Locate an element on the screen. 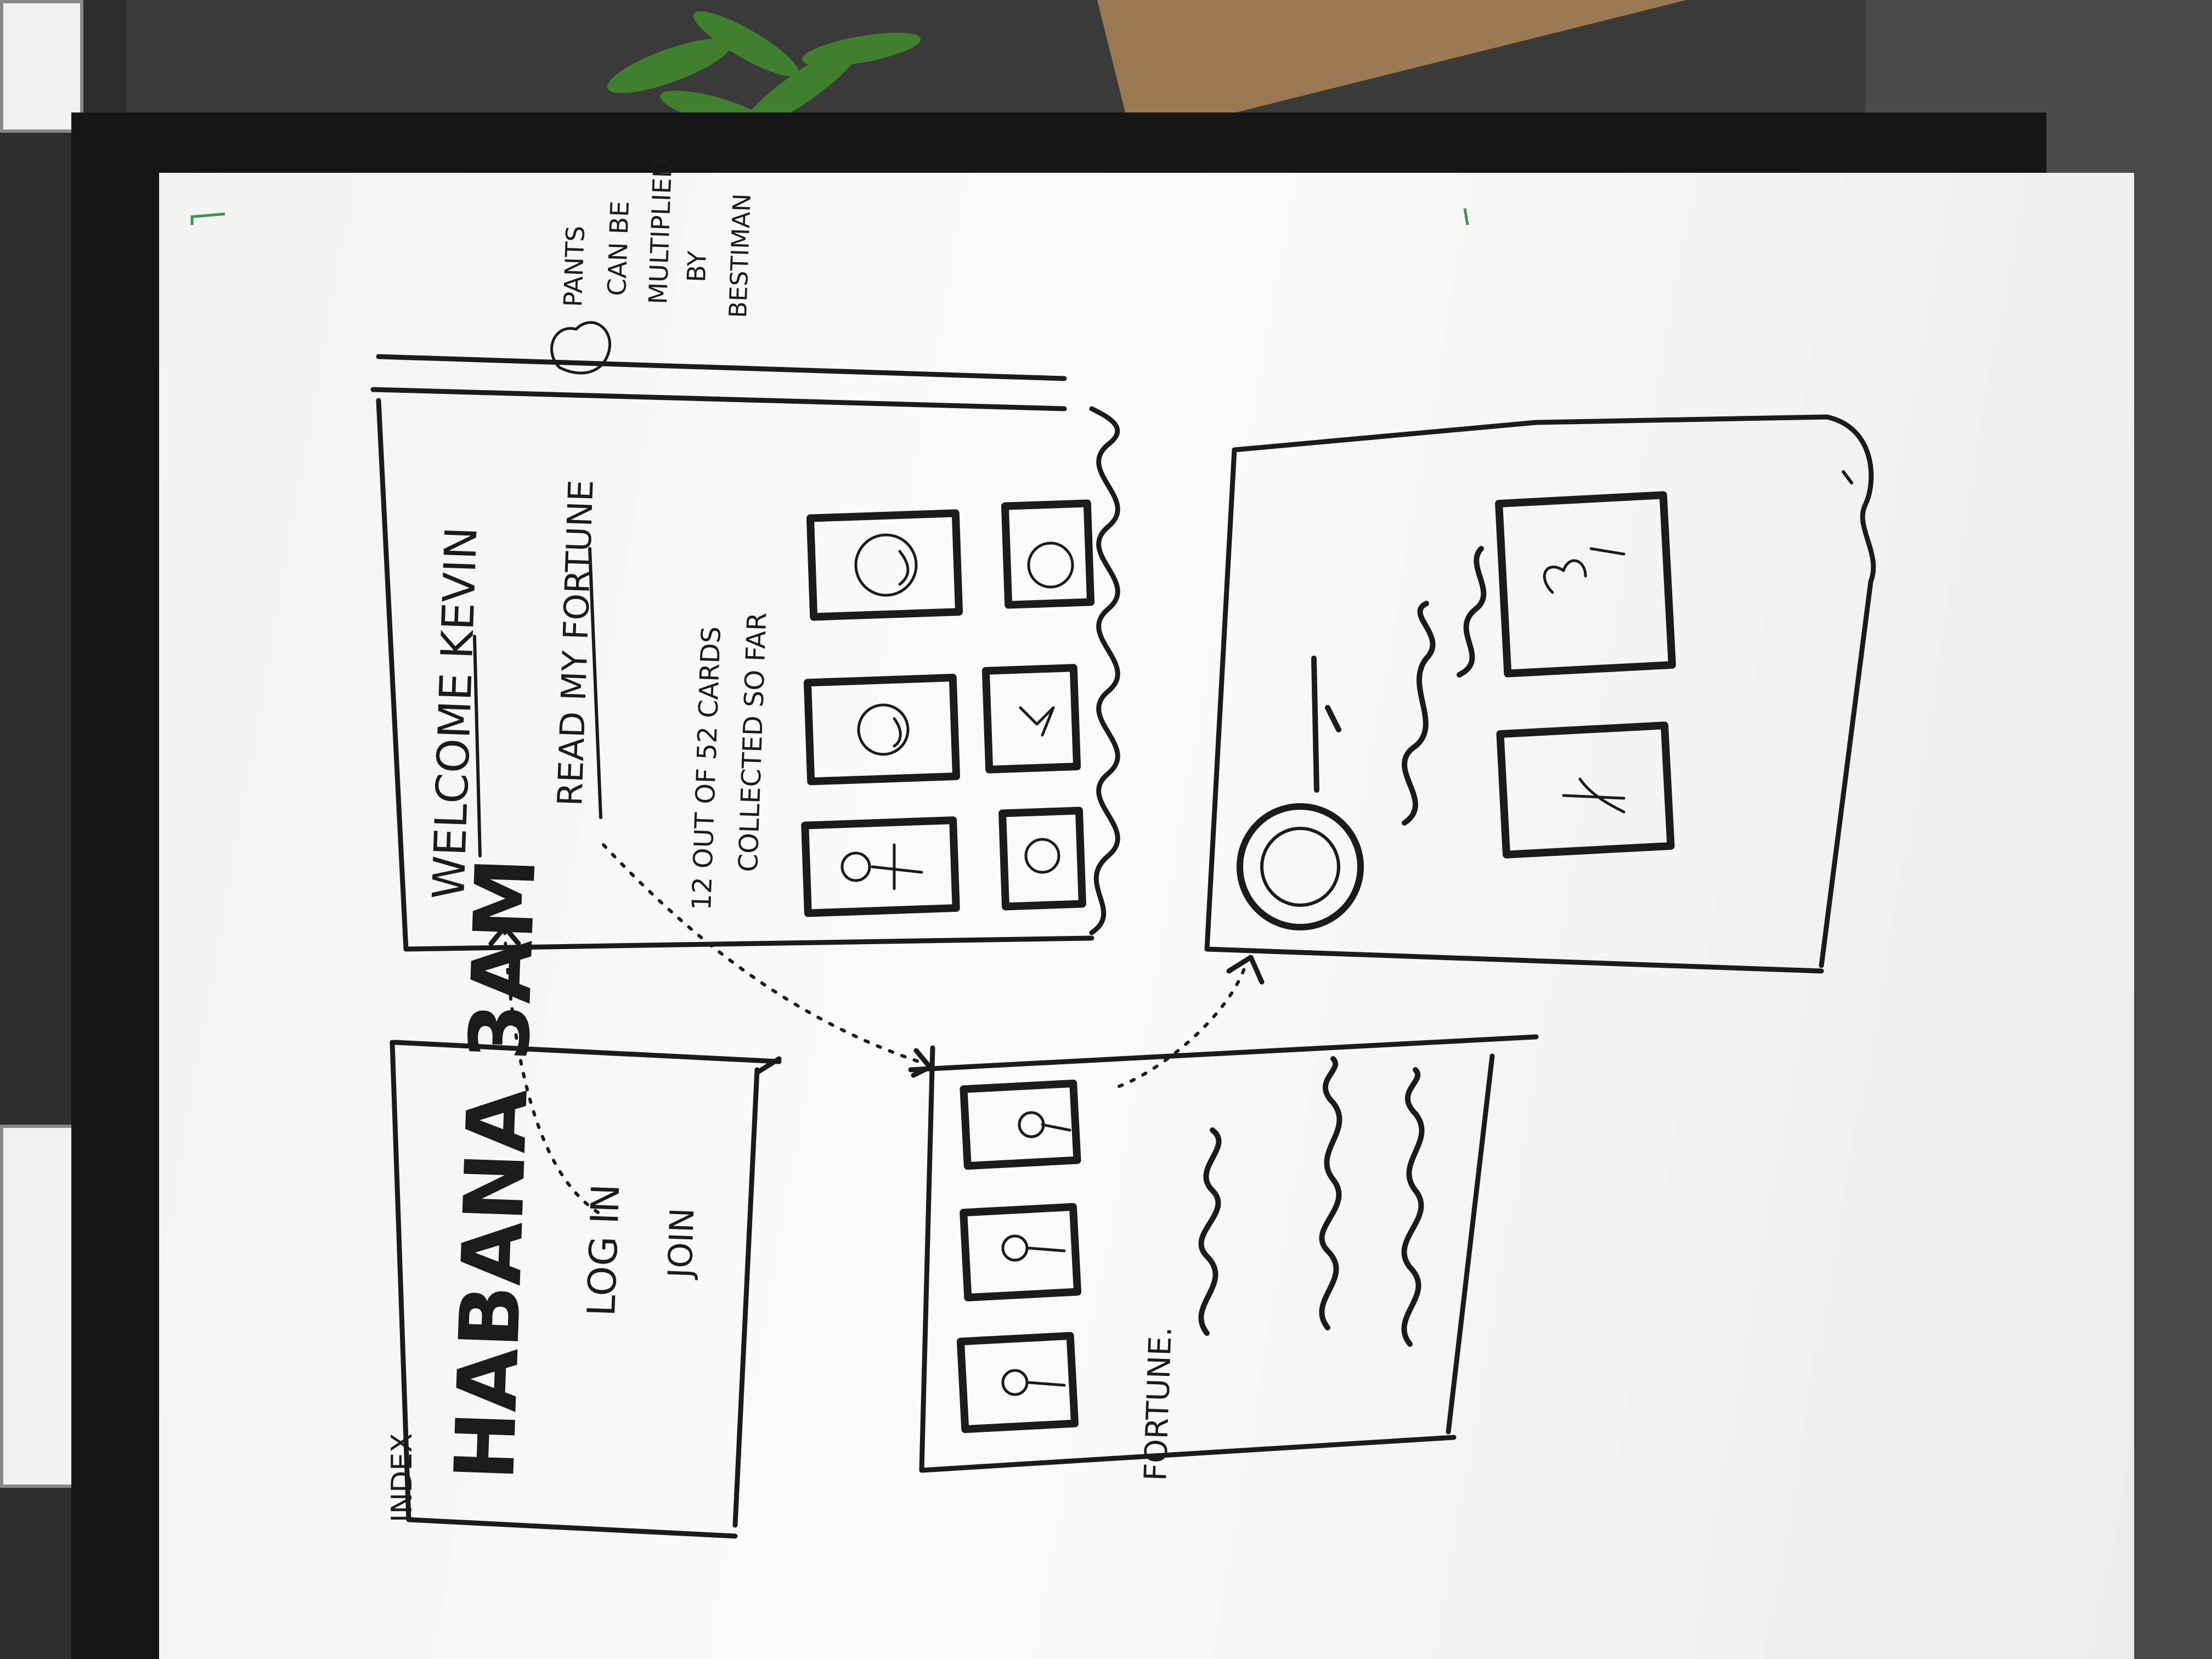 The height and width of the screenshot is (1659, 2212). note-line: CAN BE is located at coordinates (618, 248).